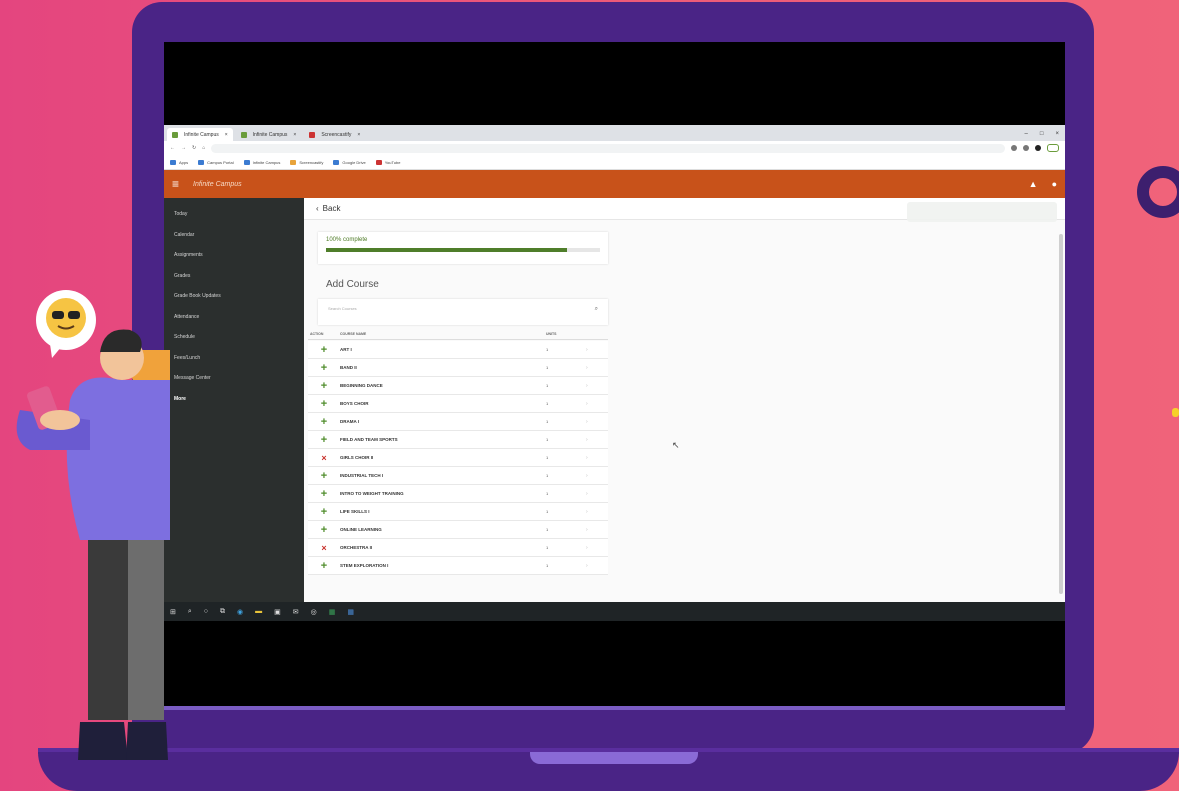 The image size is (1179, 791). I want to click on sidebar-item-schedule: Schedule, so click(234, 339).